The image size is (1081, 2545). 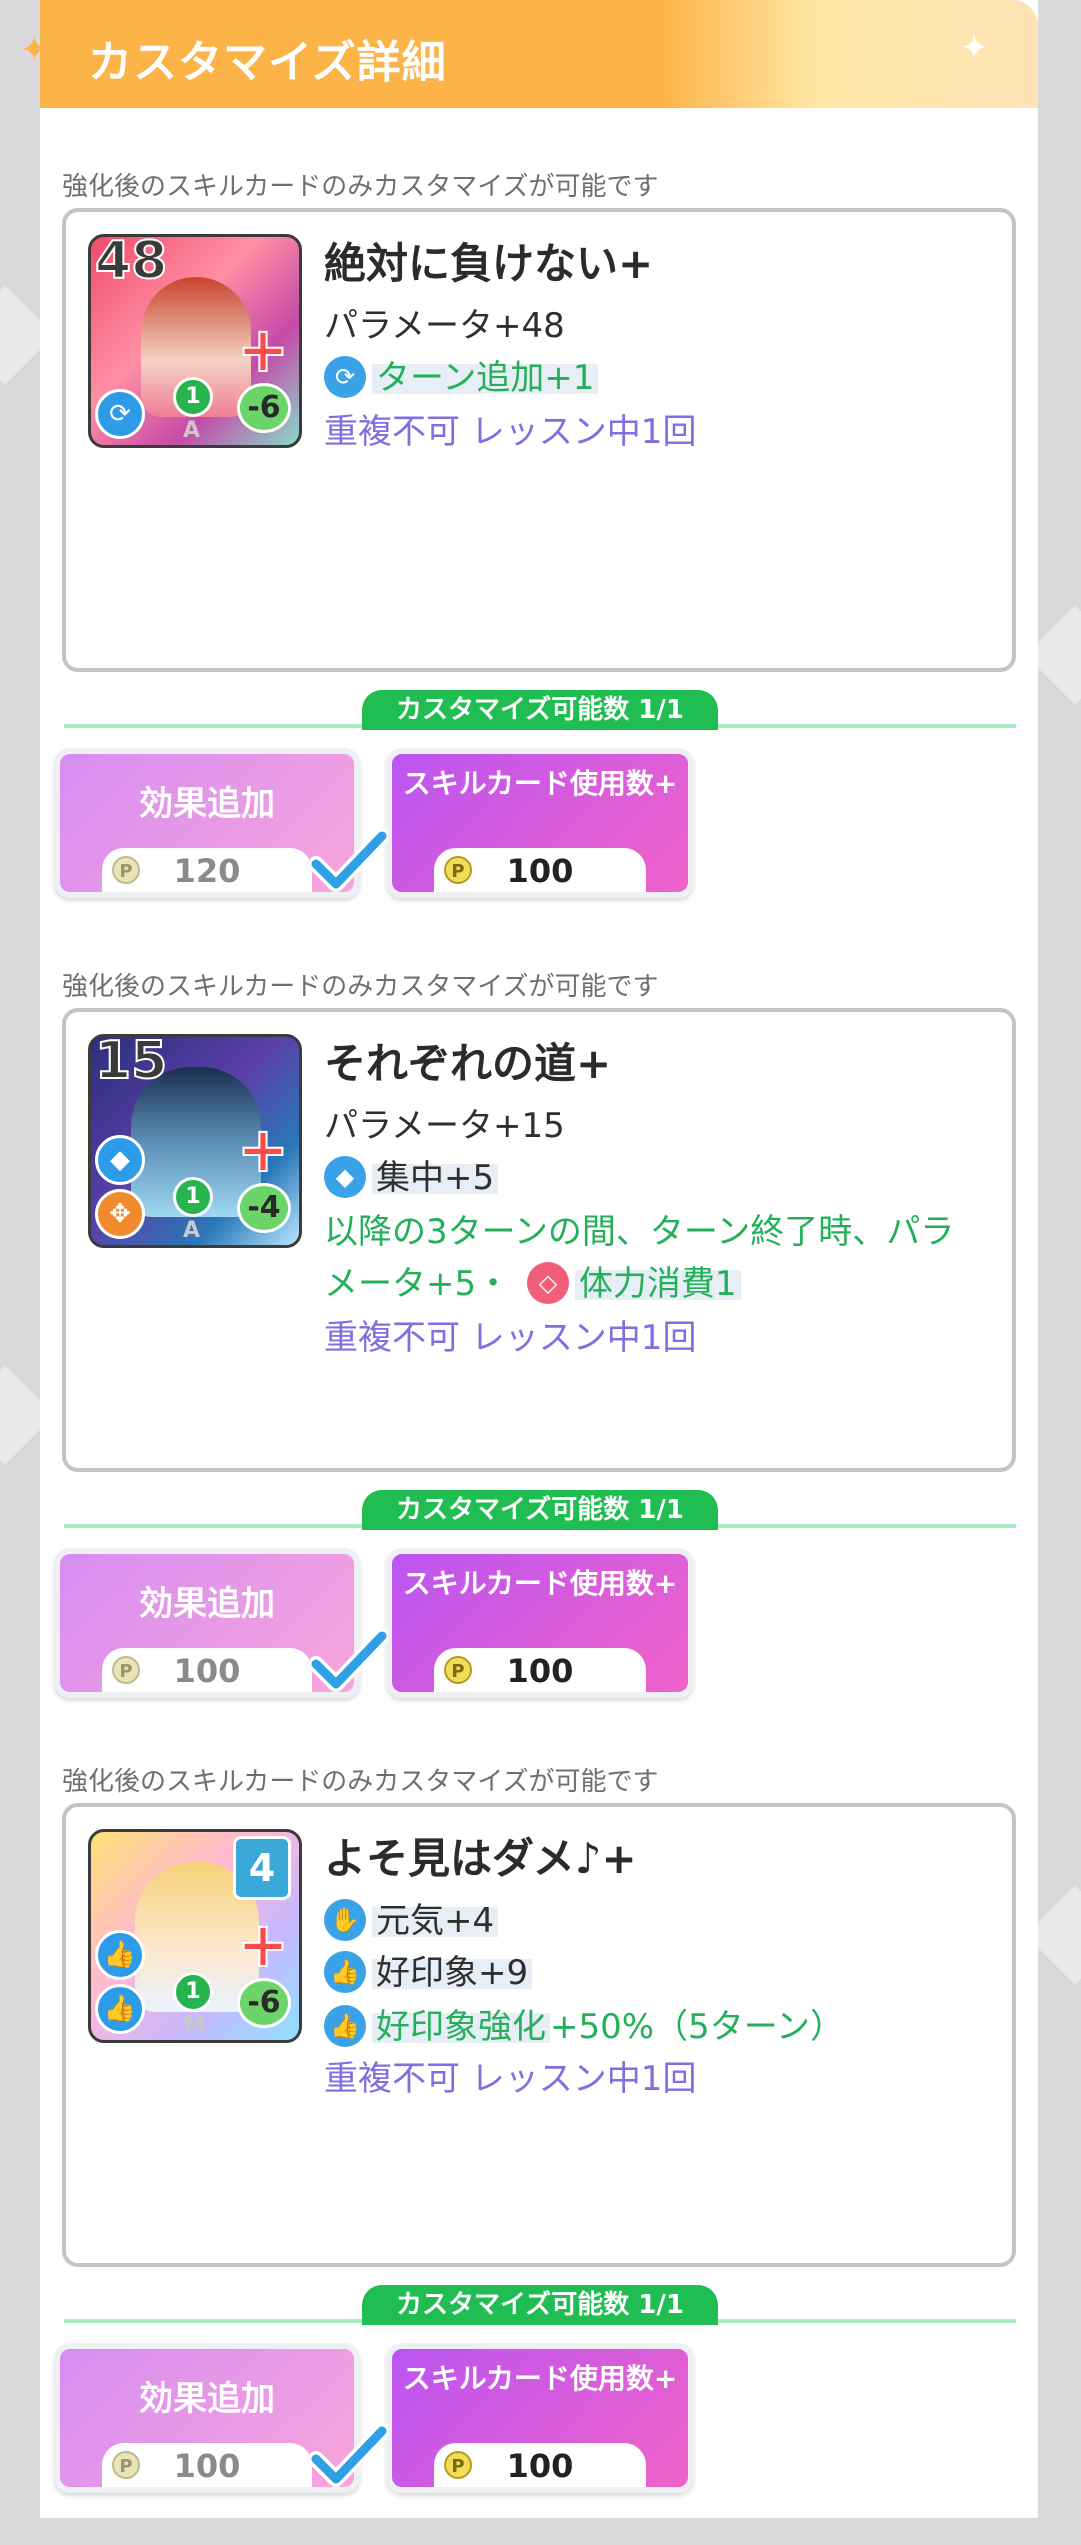 I want to click on card-name: よそ見はダメ♪+, so click(x=480, y=1858).